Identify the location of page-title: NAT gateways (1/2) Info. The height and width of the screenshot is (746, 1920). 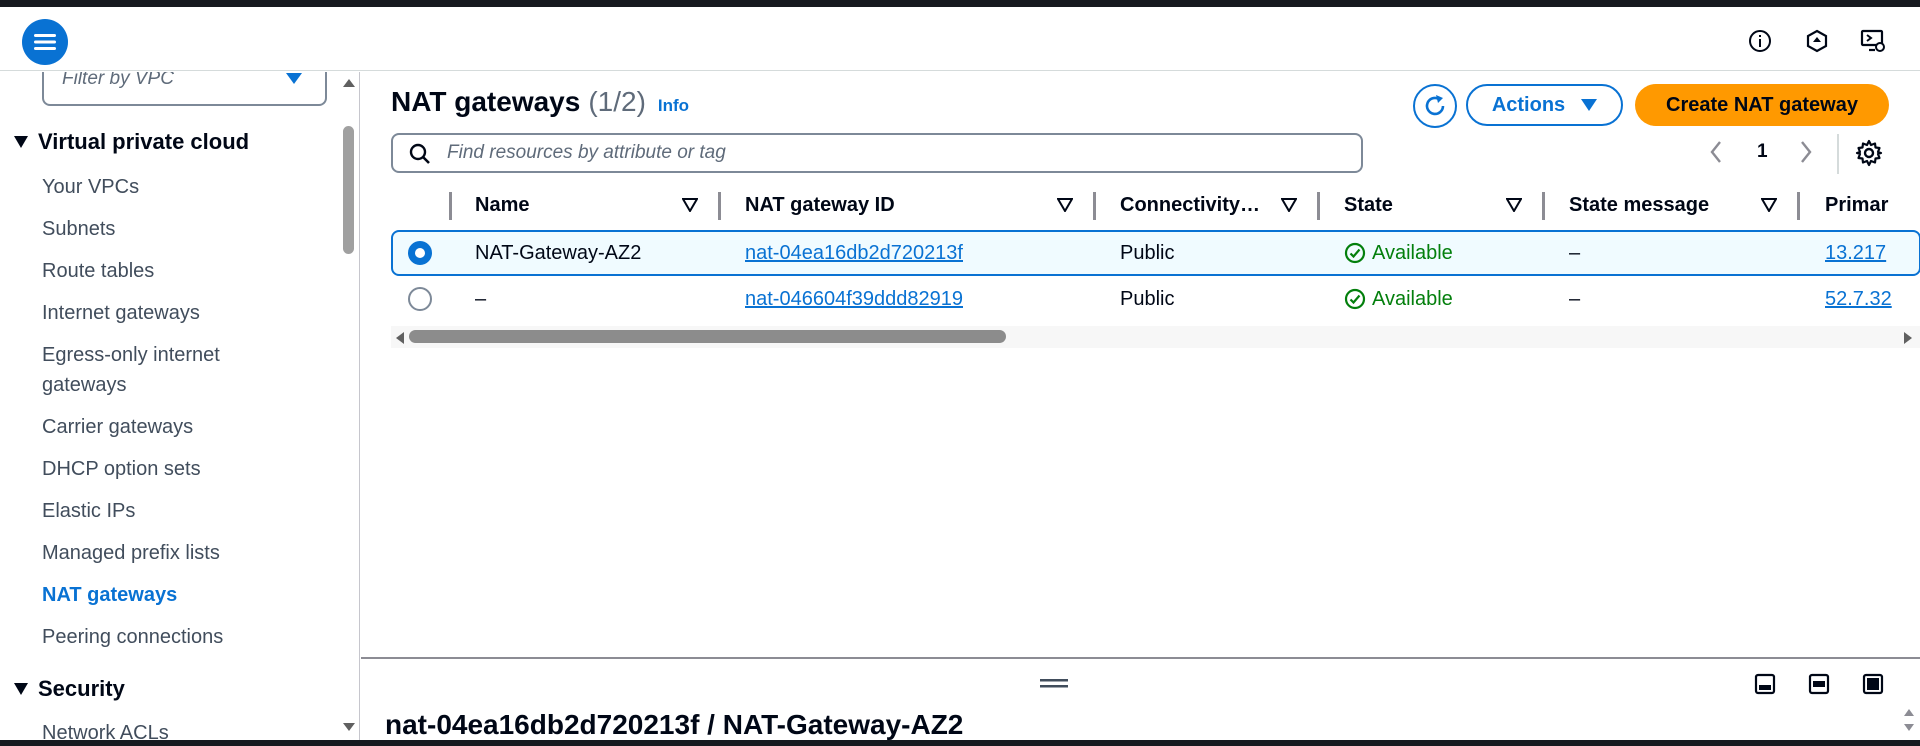
(540, 102).